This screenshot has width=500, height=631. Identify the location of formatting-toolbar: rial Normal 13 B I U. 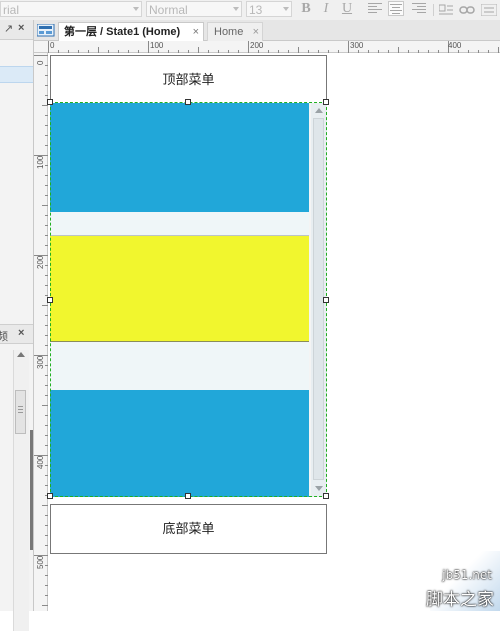
(250, 10).